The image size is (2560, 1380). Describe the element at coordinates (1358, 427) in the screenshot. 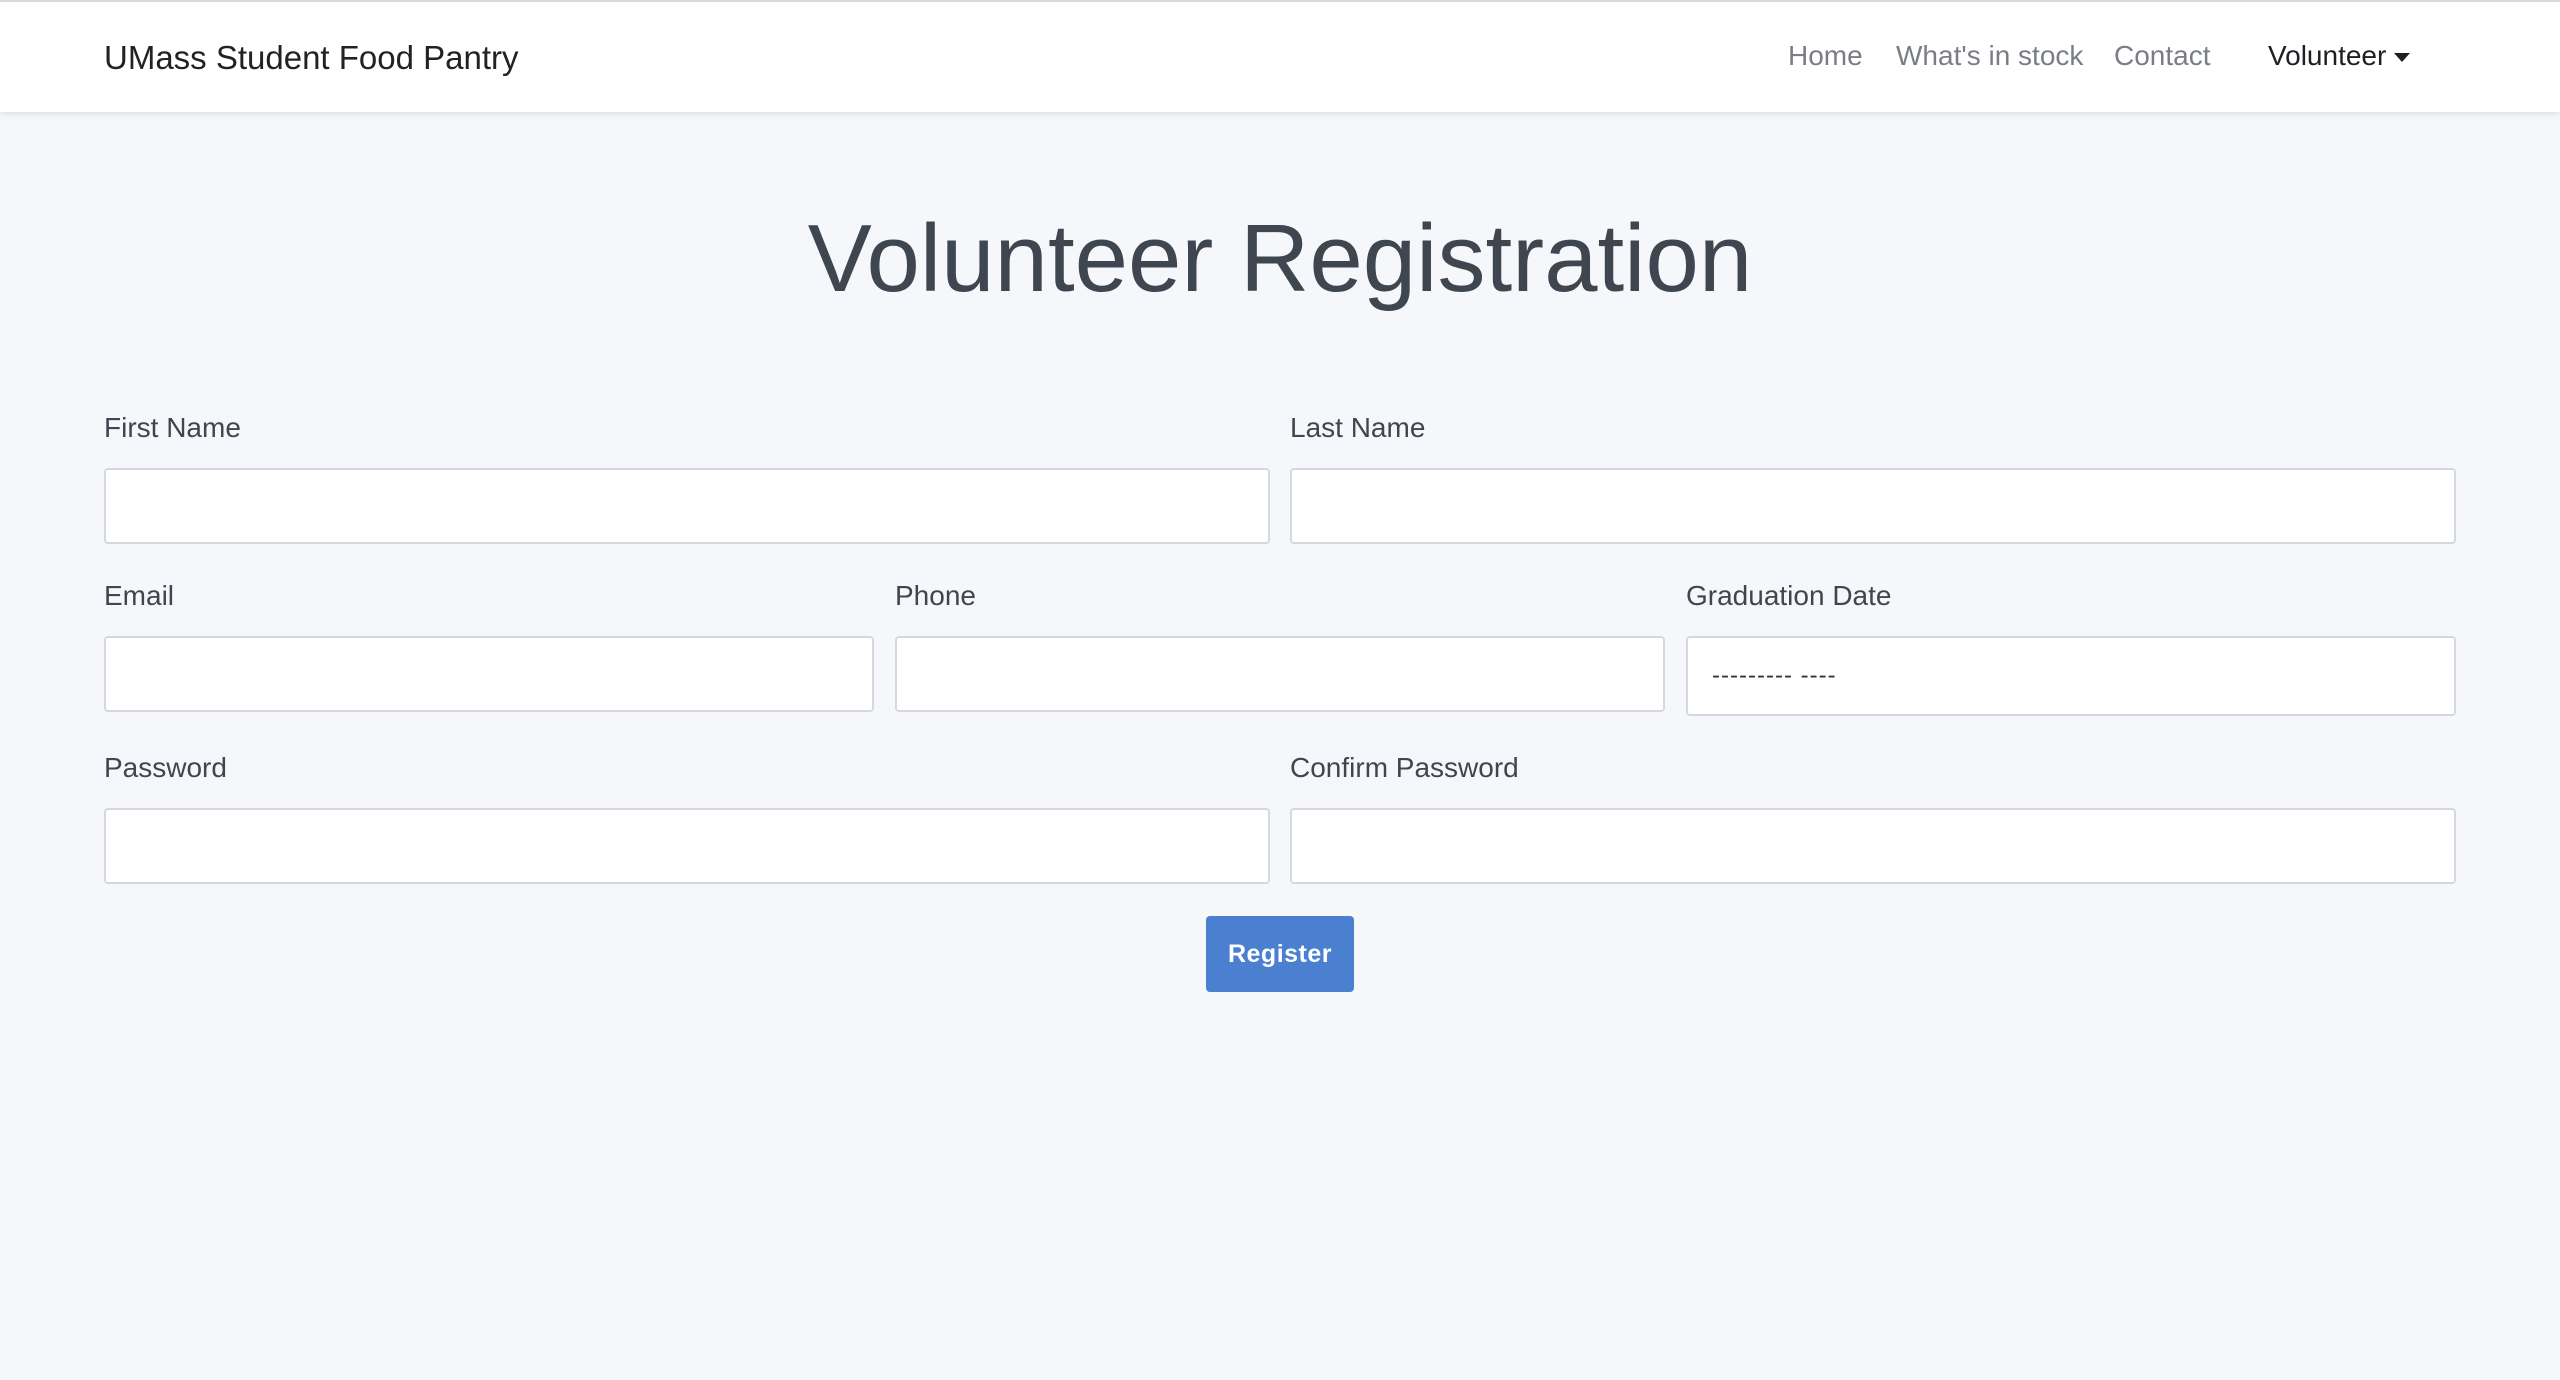

I see `last-name-label: Last Name` at that location.